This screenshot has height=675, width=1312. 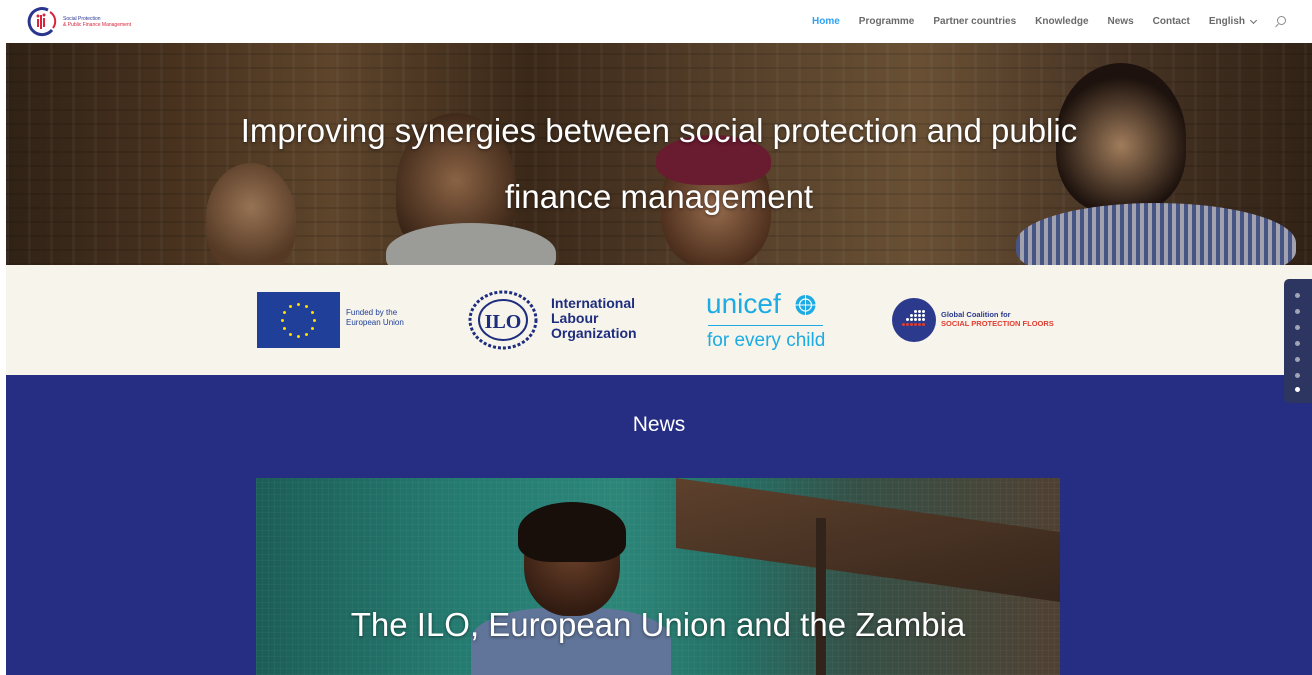 I want to click on ilo-emblem-text: ILO, so click(x=503, y=322).